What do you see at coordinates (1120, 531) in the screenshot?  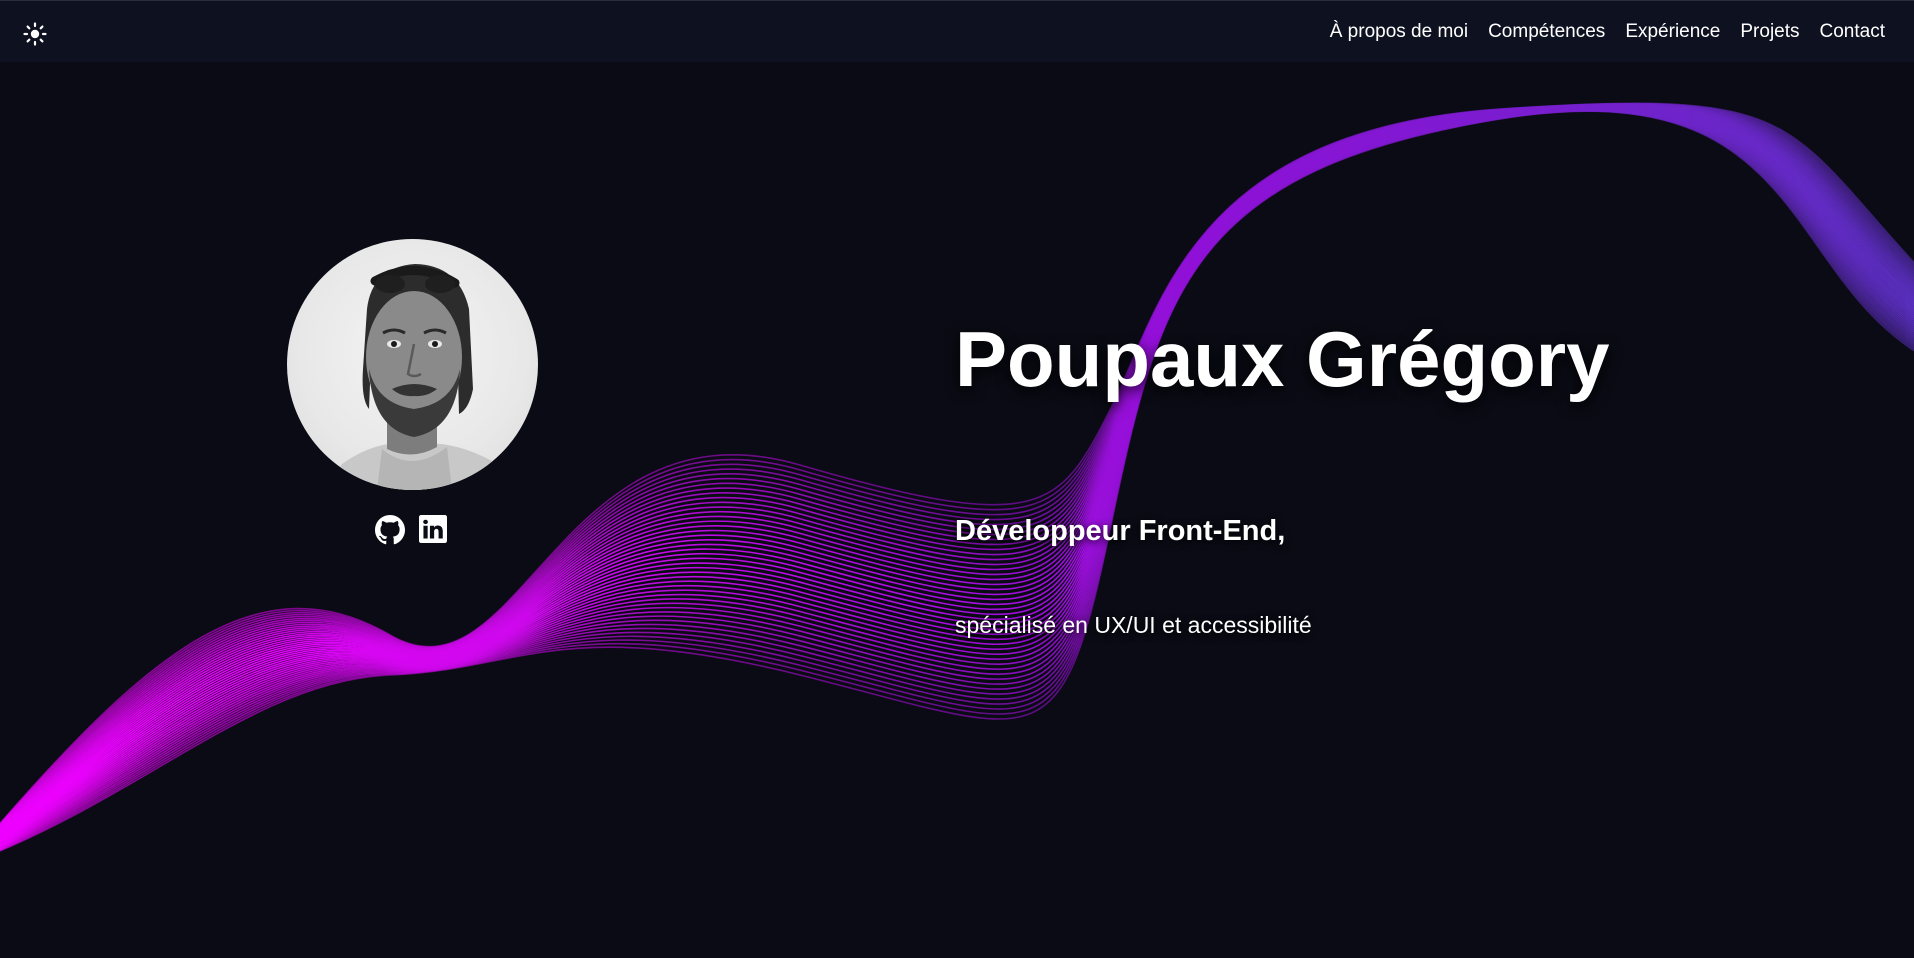 I see `hero-role: Développeur Front-End,` at bounding box center [1120, 531].